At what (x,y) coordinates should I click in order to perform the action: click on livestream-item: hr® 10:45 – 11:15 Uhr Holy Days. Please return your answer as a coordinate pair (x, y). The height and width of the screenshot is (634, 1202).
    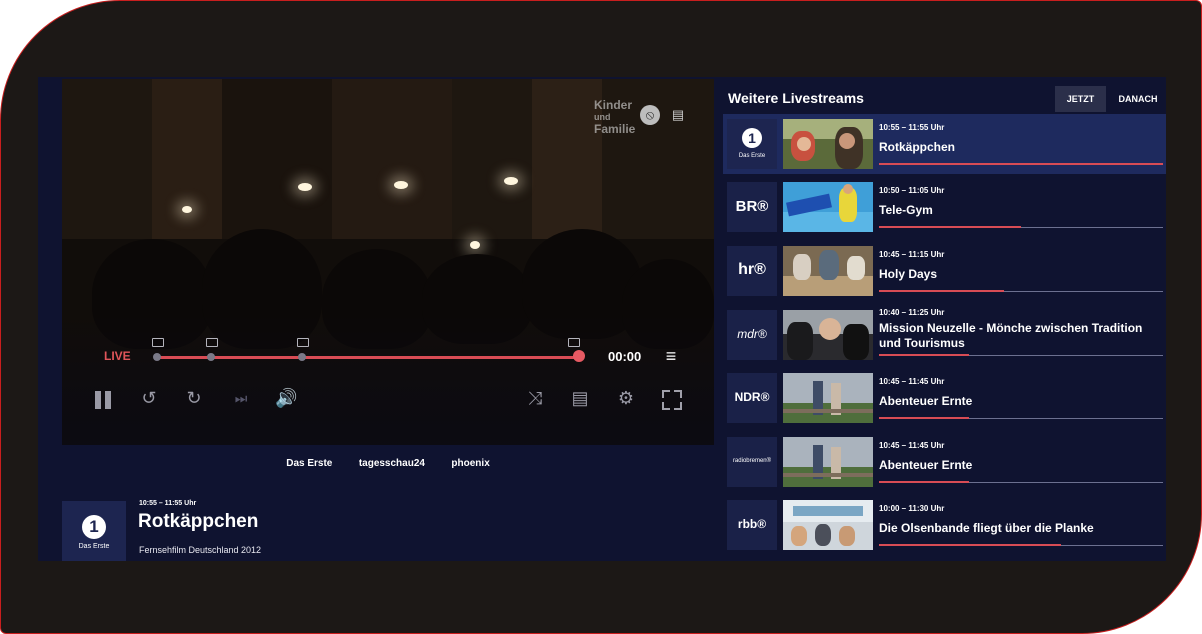
    Looking at the image, I should click on (944, 271).